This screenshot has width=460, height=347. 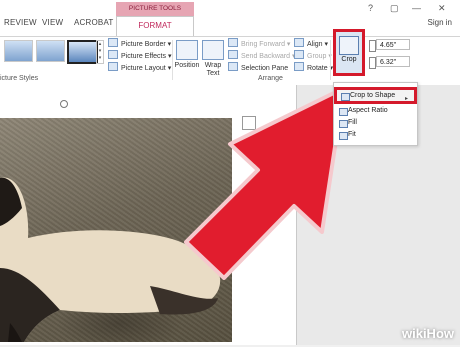 What do you see at coordinates (270, 78) in the screenshot?
I see `arrange-group-label: Arrange` at bounding box center [270, 78].